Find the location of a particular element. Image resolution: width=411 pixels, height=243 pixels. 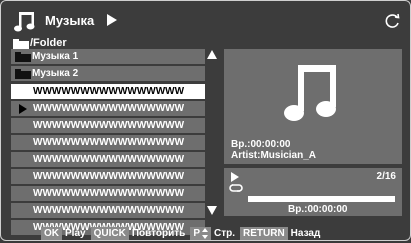

list-item: Музыка 2 is located at coordinates (108, 73).